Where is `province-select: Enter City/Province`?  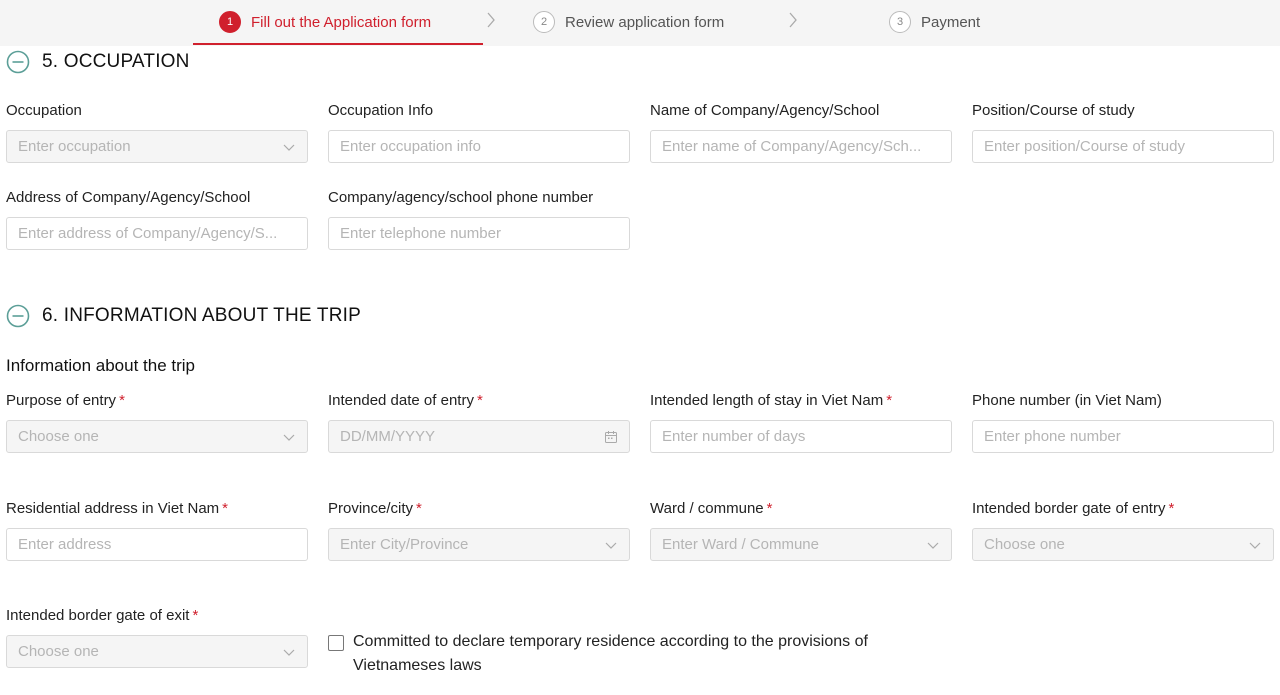 province-select: Enter City/Province is located at coordinates (479, 544).